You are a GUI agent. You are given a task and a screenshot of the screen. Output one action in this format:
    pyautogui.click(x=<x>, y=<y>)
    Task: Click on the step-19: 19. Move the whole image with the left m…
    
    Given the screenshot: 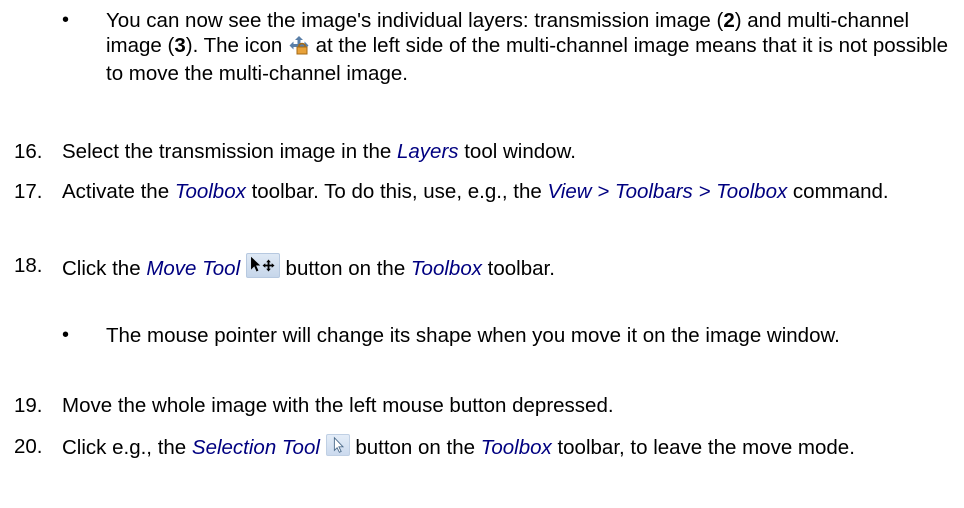 What is the action you would take?
    pyautogui.click(x=482, y=408)
    